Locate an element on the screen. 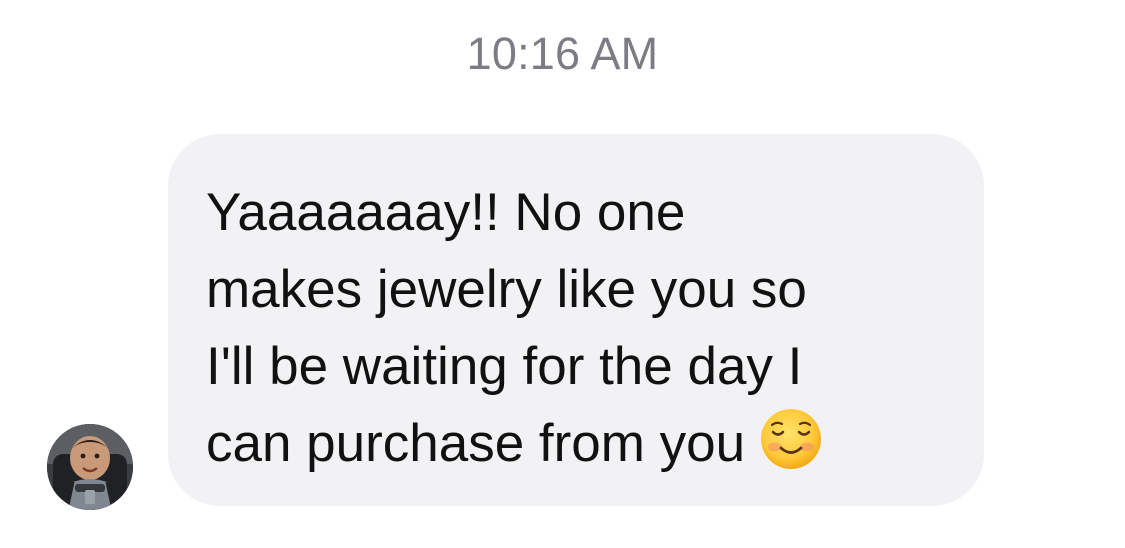 The height and width of the screenshot is (548, 1125). message-line-text: can purchase from you is located at coordinates (476, 443).